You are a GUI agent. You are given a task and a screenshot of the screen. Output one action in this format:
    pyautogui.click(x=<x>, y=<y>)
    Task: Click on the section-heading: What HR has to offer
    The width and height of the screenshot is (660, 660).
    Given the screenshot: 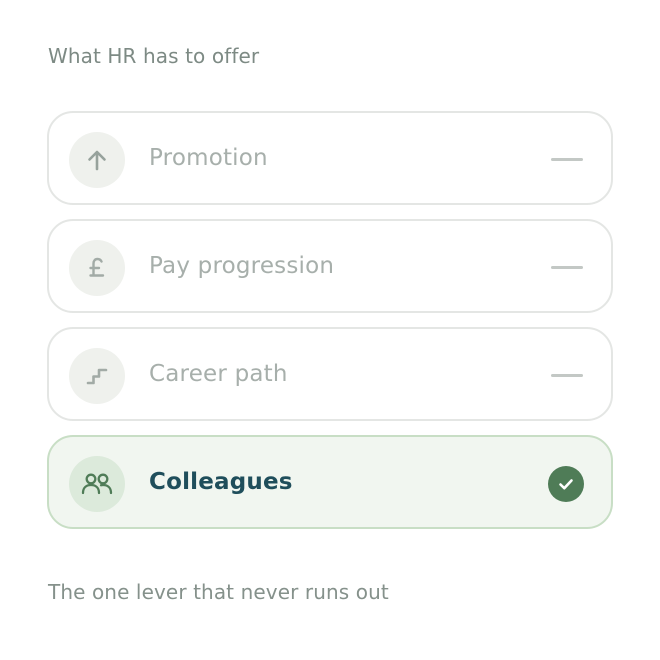 What is the action you would take?
    pyautogui.click(x=154, y=56)
    